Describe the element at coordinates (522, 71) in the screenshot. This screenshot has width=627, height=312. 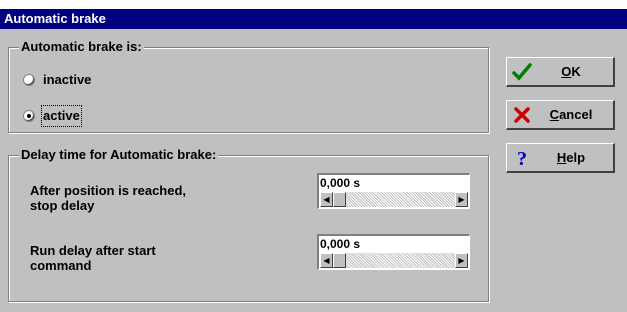
I see `check-icon` at that location.